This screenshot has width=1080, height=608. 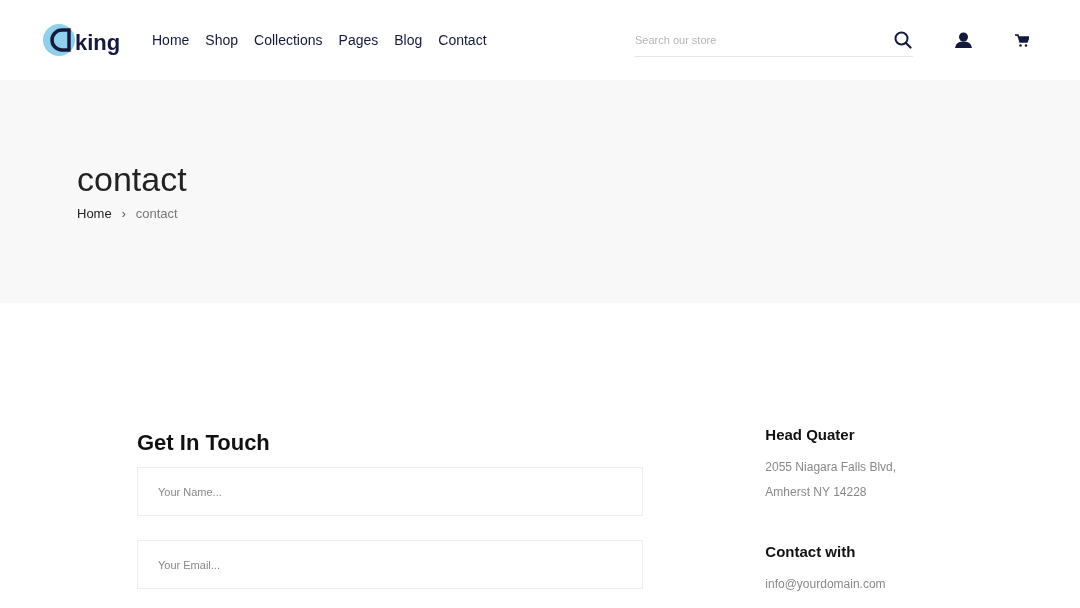 I want to click on info-heading: Head Quater, so click(x=810, y=435).